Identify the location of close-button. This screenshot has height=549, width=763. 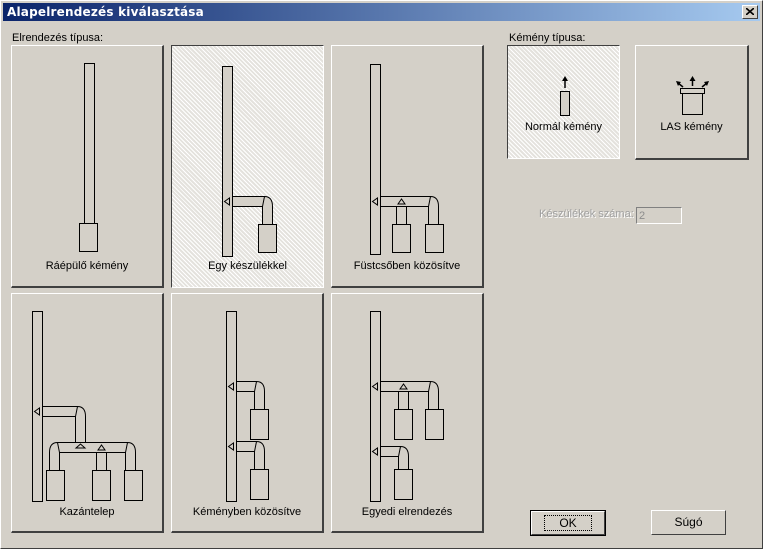
(750, 12).